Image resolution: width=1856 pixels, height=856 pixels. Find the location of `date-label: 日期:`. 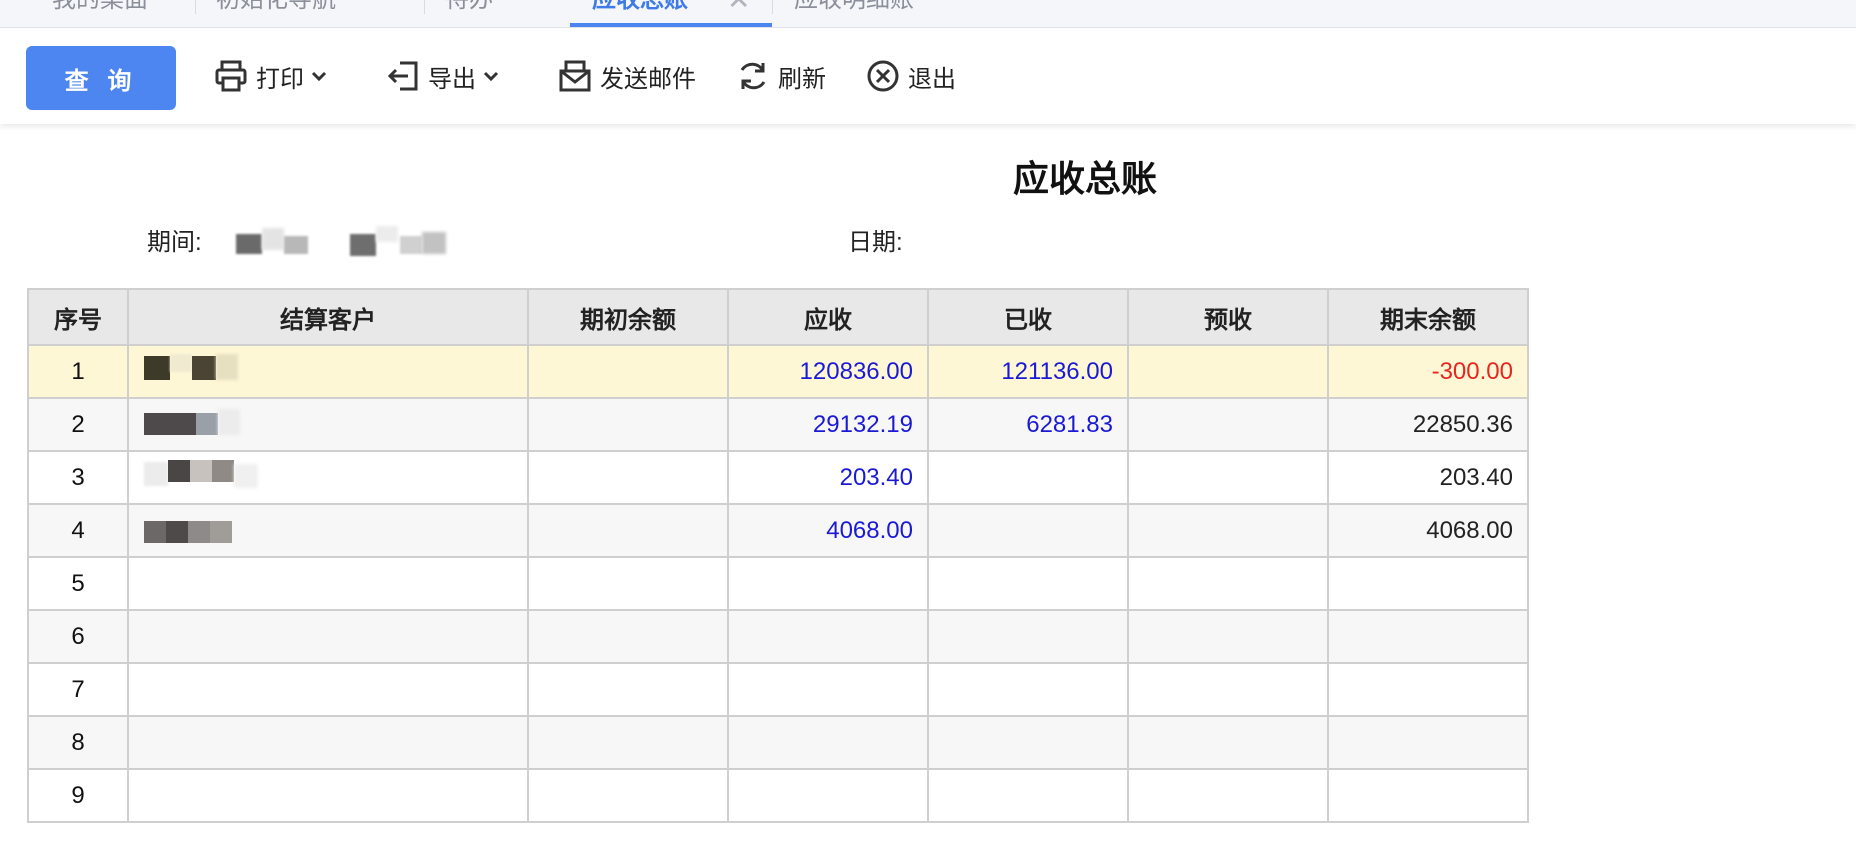

date-label: 日期: is located at coordinates (875, 242).